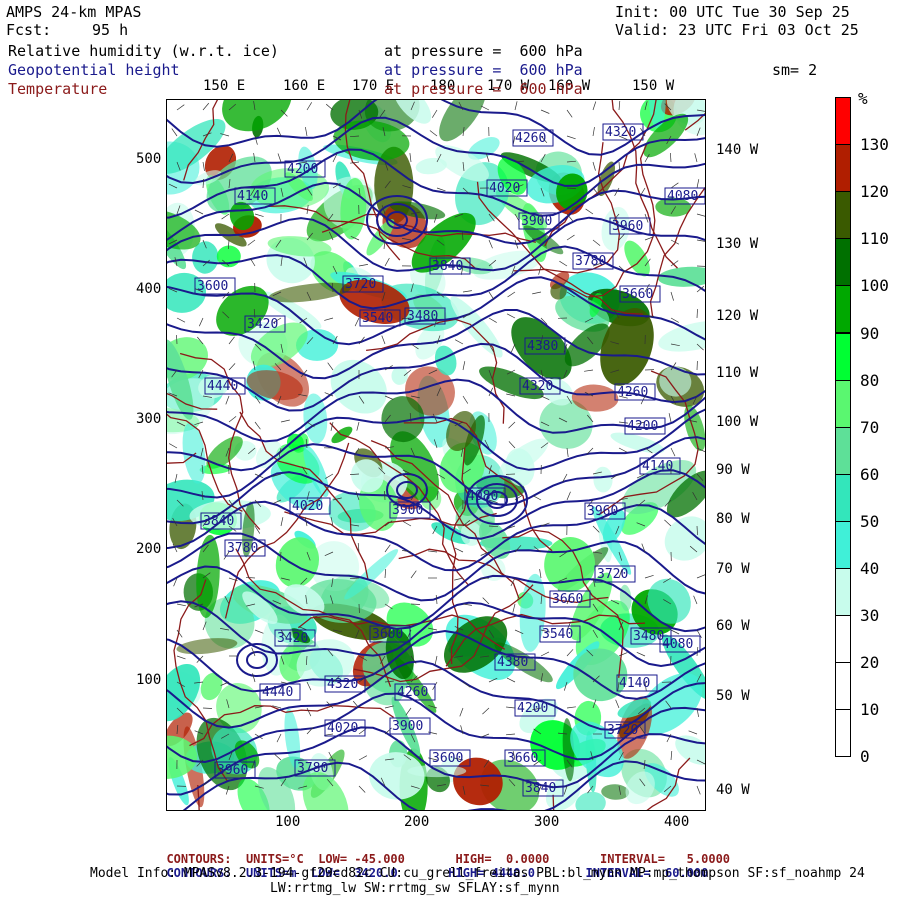 This screenshot has height=900, width=900. I want to click on longitude-right-label: 100 W, so click(737, 422).